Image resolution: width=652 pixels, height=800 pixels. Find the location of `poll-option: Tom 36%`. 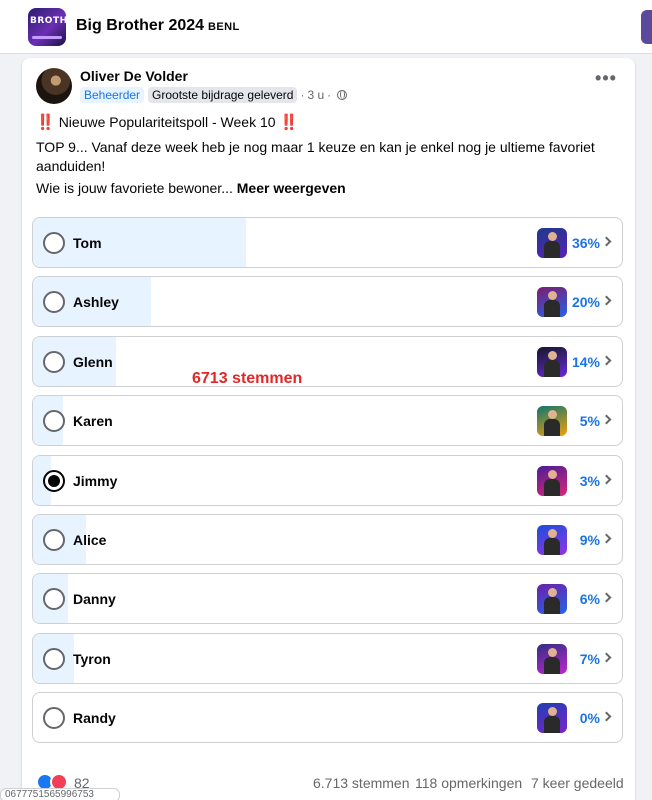

poll-option: Tom 36% is located at coordinates (327, 242).